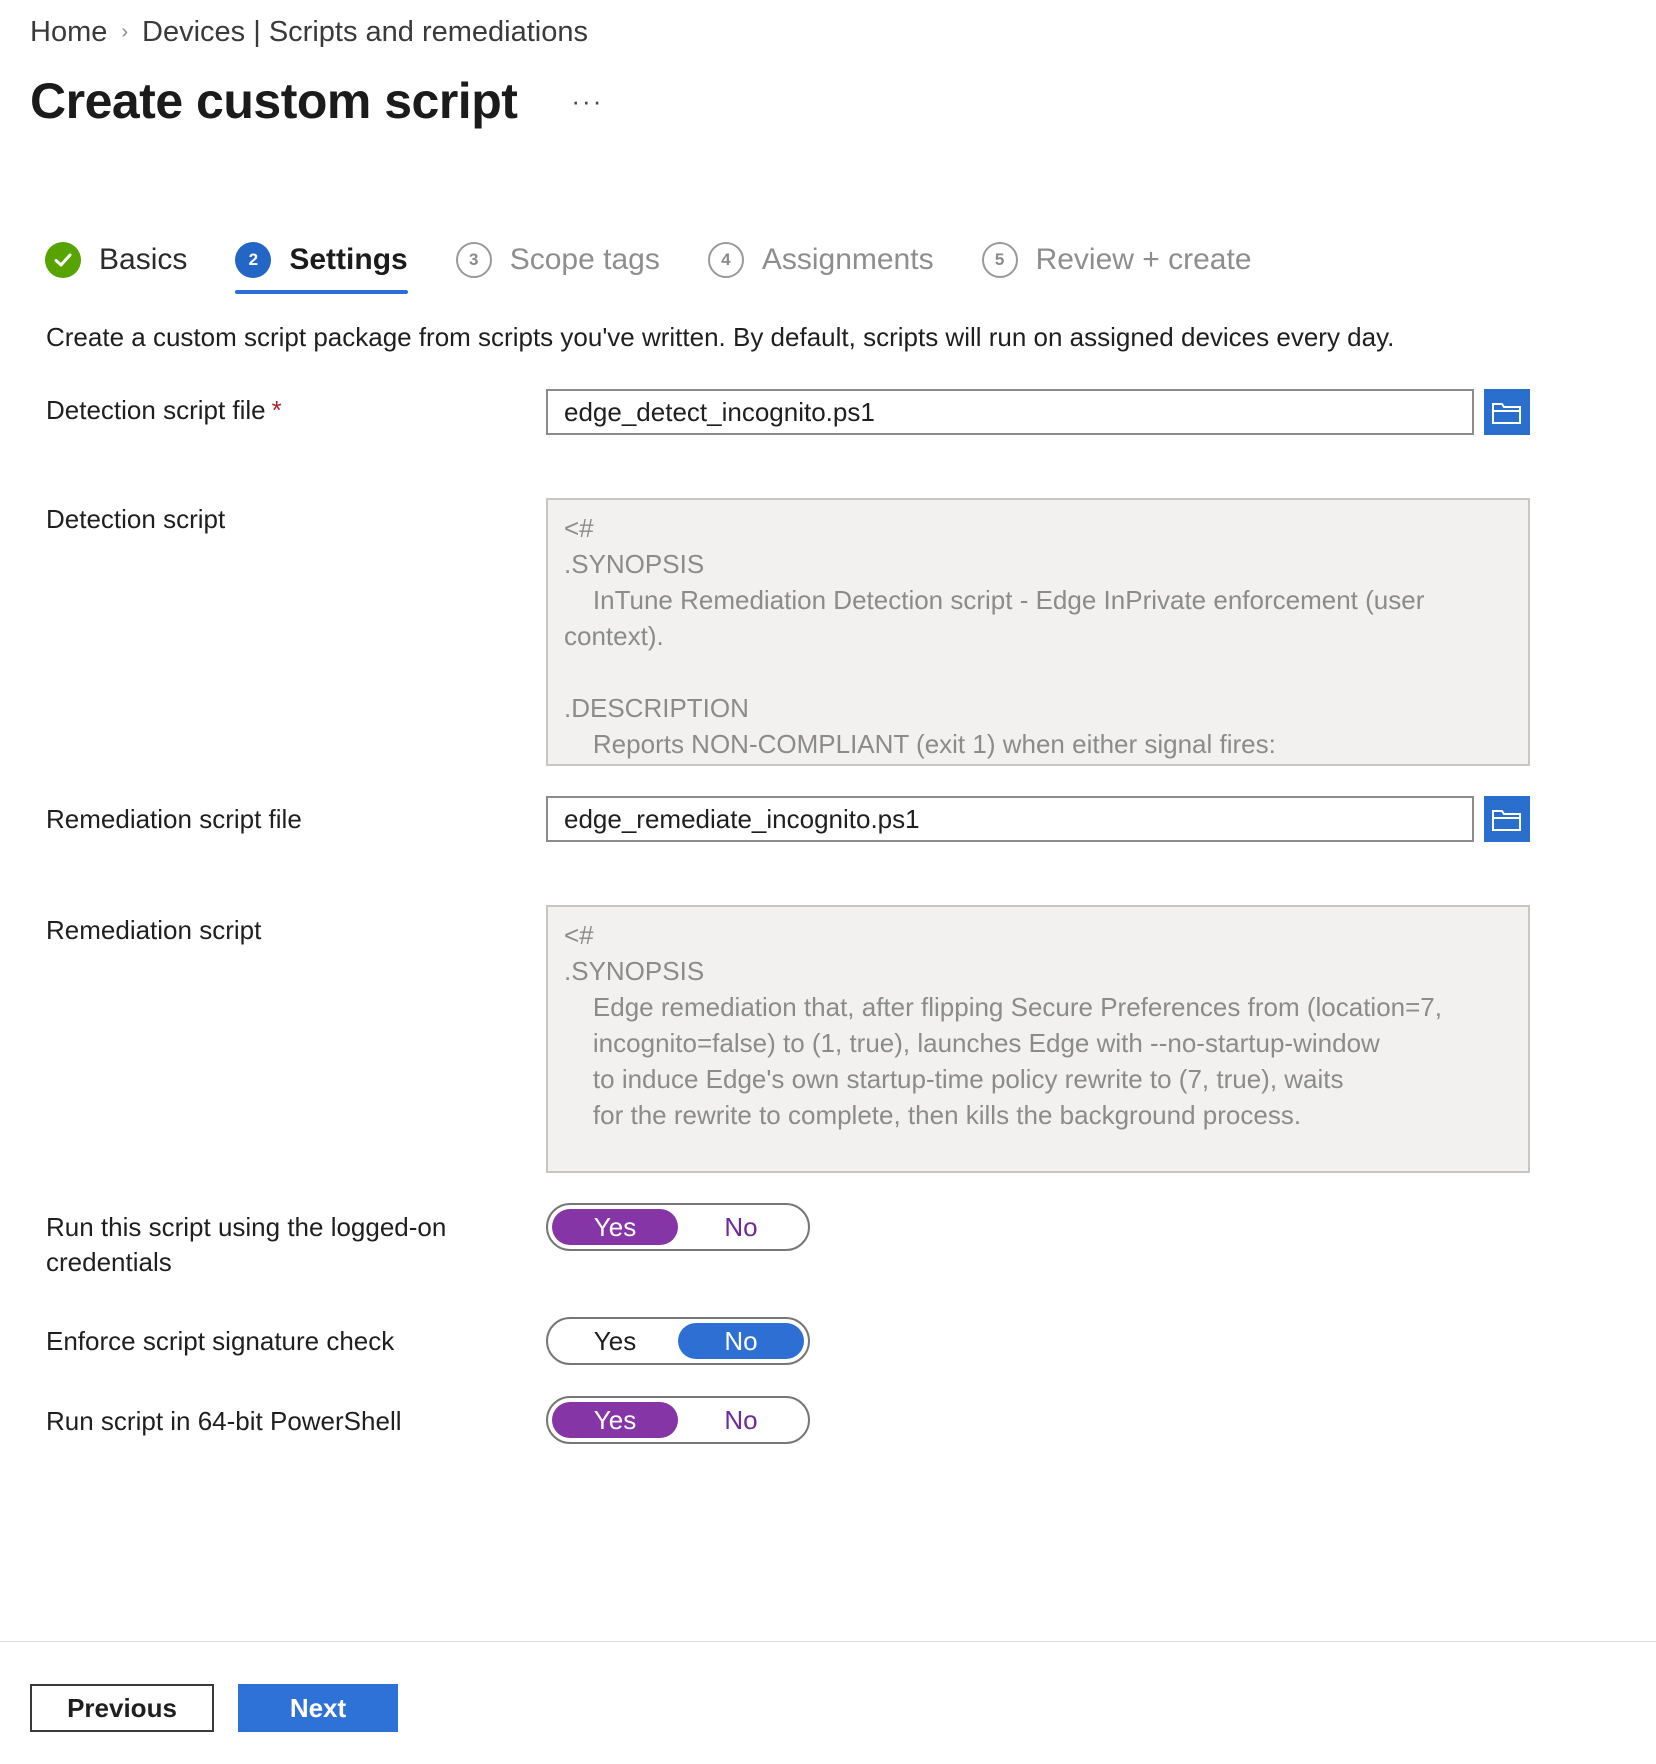 This screenshot has height=1764, width=1656. Describe the element at coordinates (136, 519) in the screenshot. I see `detection-script-label: Detection script` at that location.